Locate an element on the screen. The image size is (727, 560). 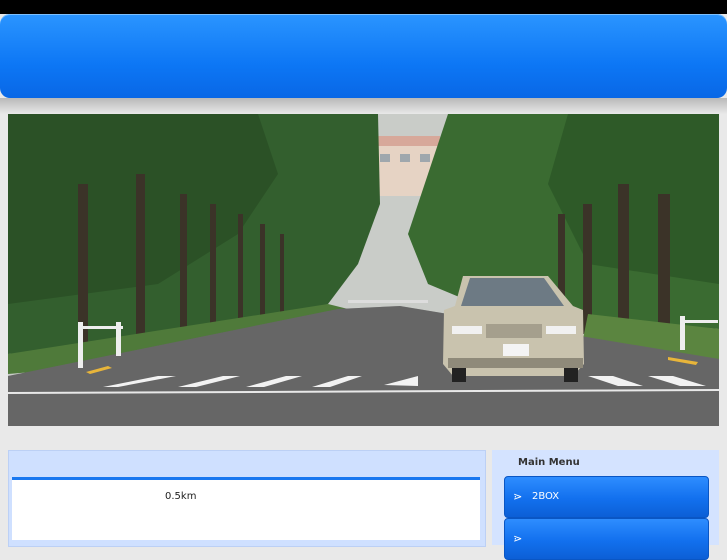
menu-item-2: ⋗ is located at coordinates (606, 539).